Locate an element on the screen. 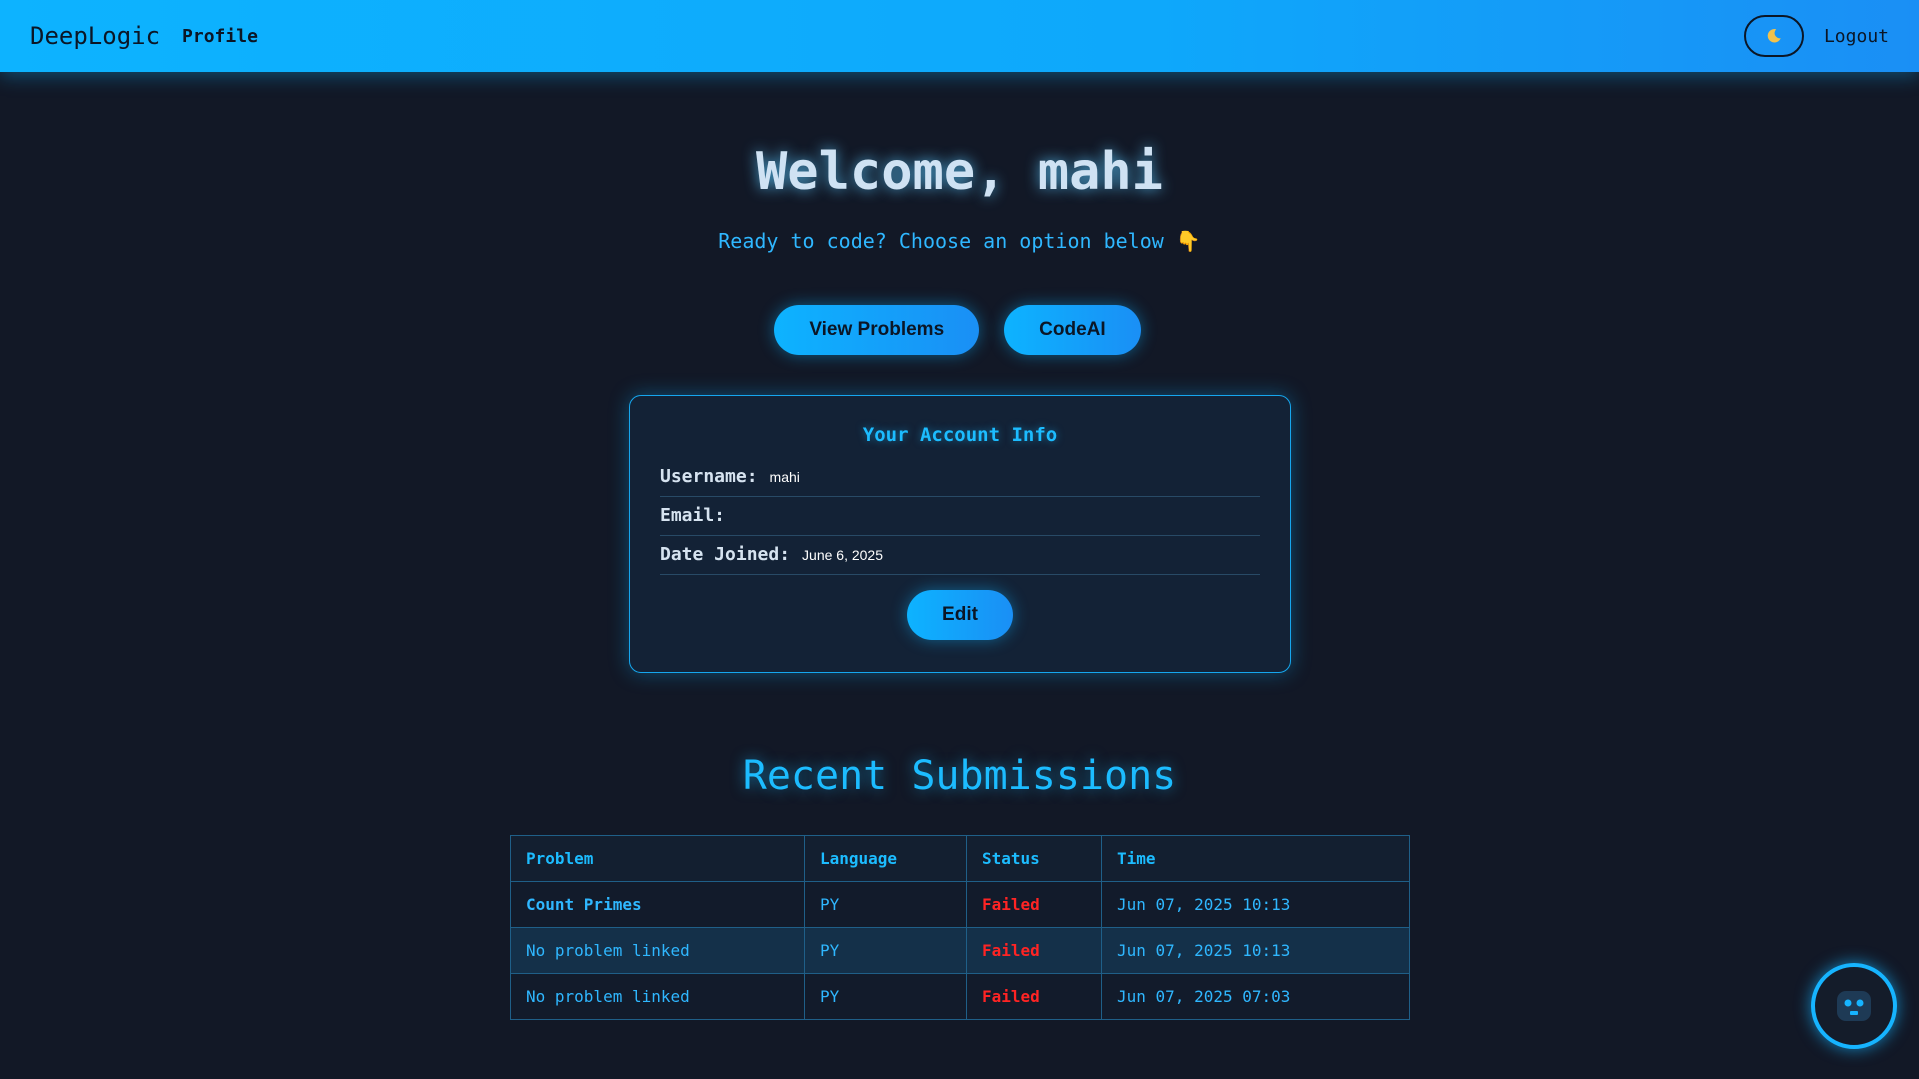 This screenshot has height=1079, width=1919. moon-icon is located at coordinates (1774, 36).